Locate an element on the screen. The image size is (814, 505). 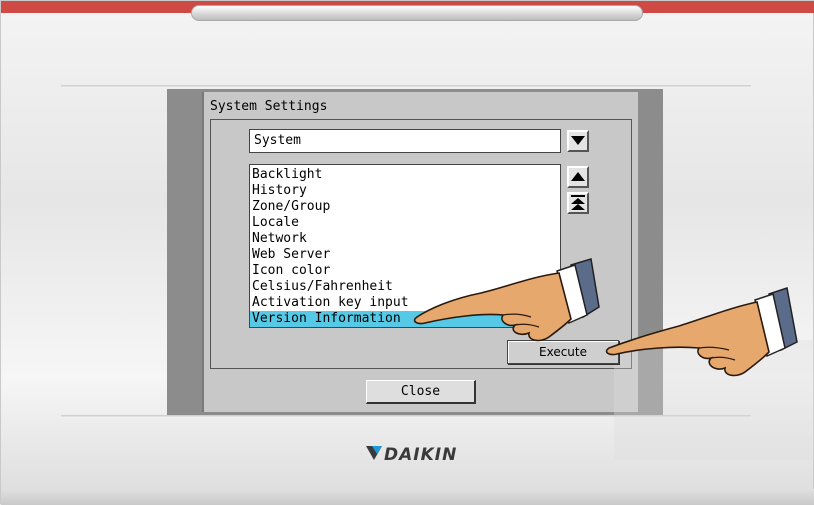
list-item: Network is located at coordinates (405, 239).